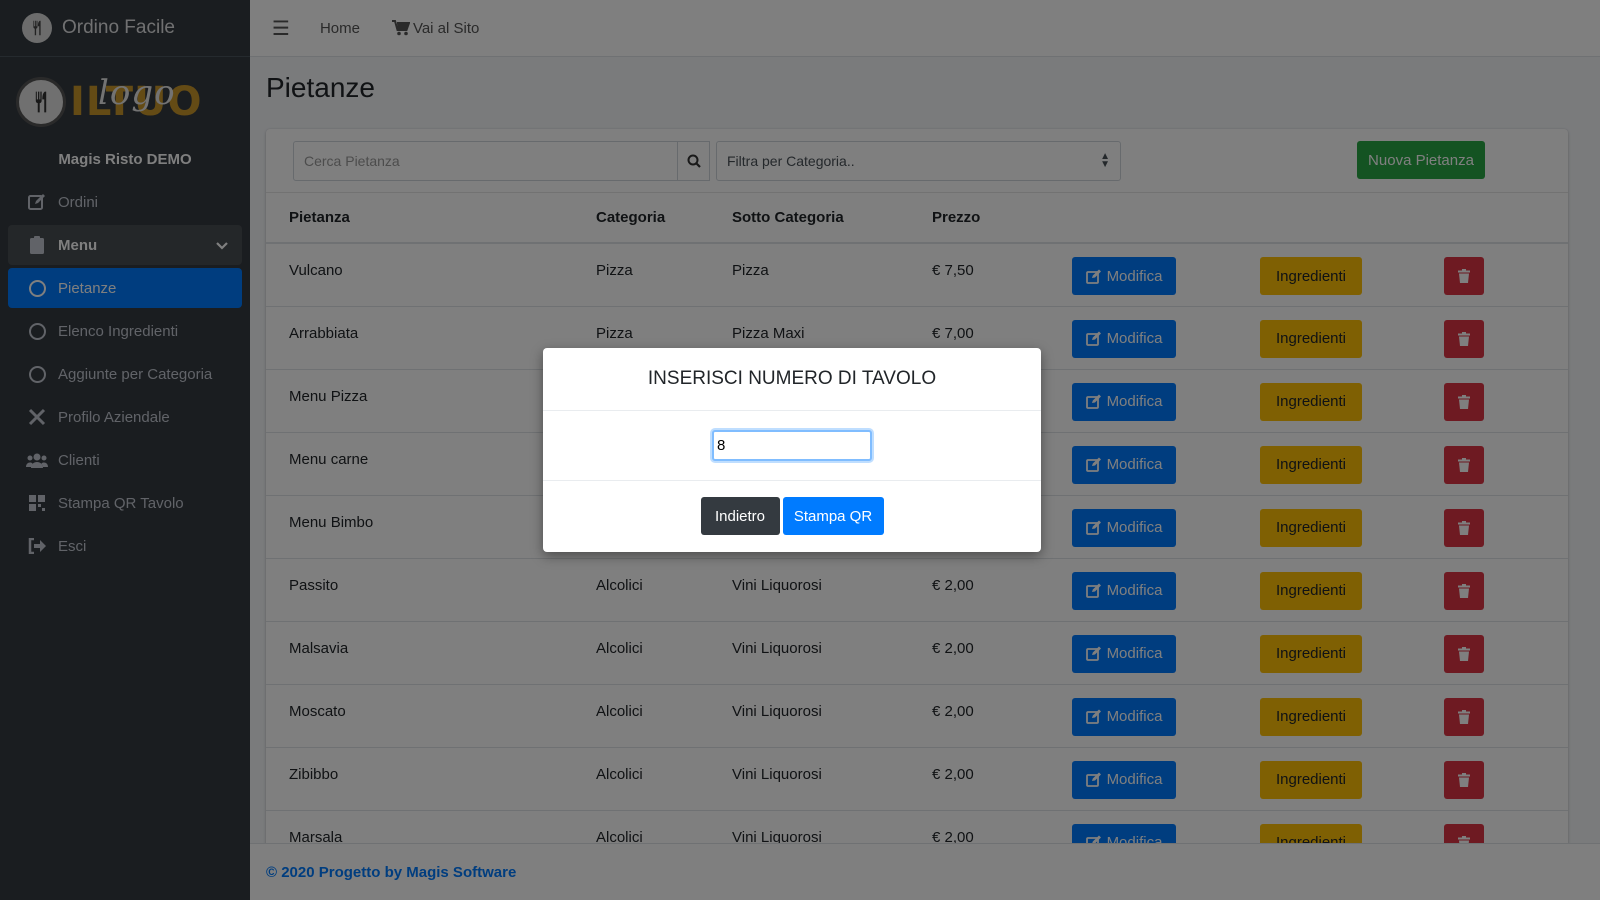 Image resolution: width=1600 pixels, height=900 pixels. I want to click on table-number-input, so click(792, 445).